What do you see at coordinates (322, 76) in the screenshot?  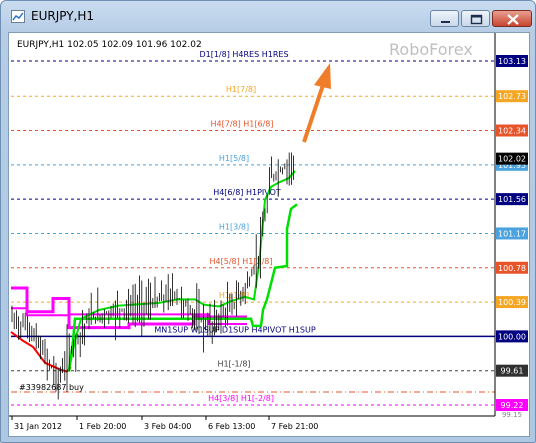 I see `arrow-head-icon` at bounding box center [322, 76].